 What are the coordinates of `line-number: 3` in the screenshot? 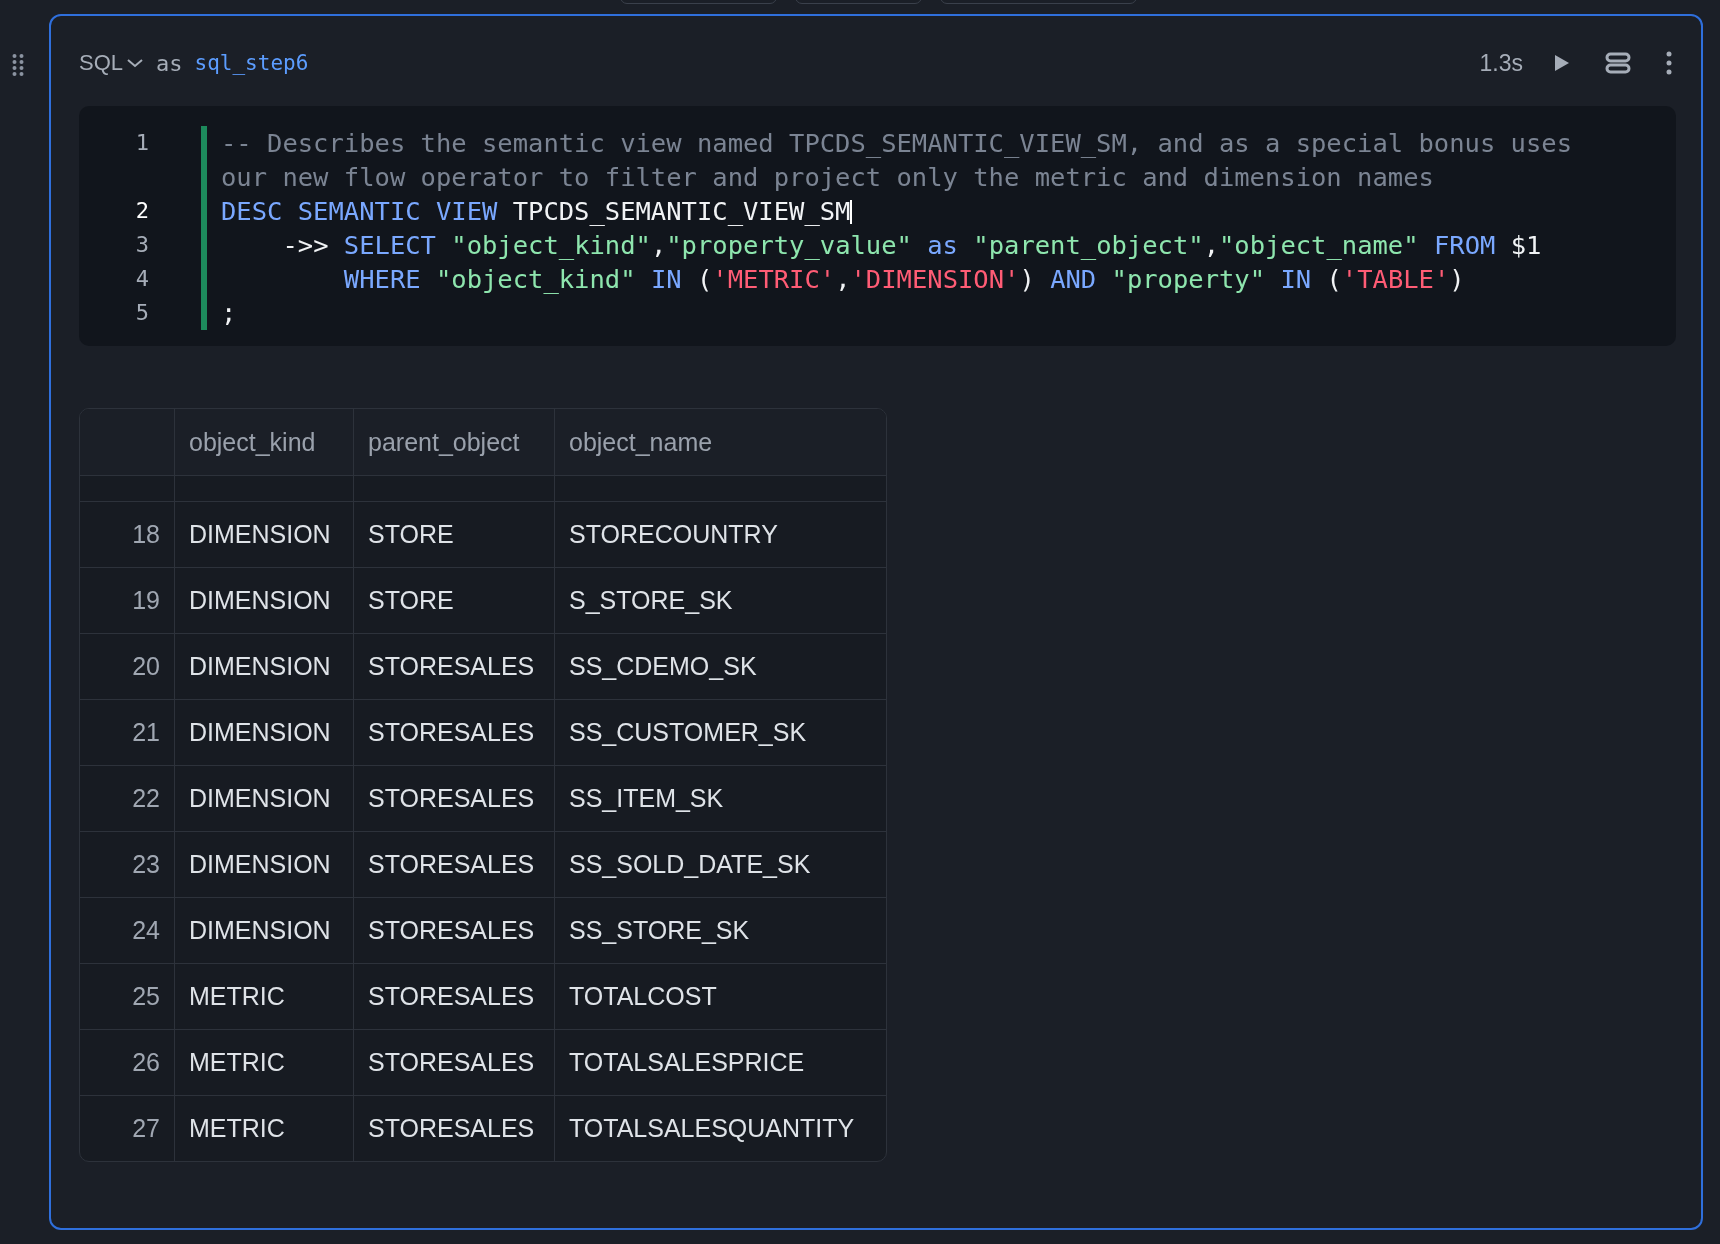 It's located at (142, 245).